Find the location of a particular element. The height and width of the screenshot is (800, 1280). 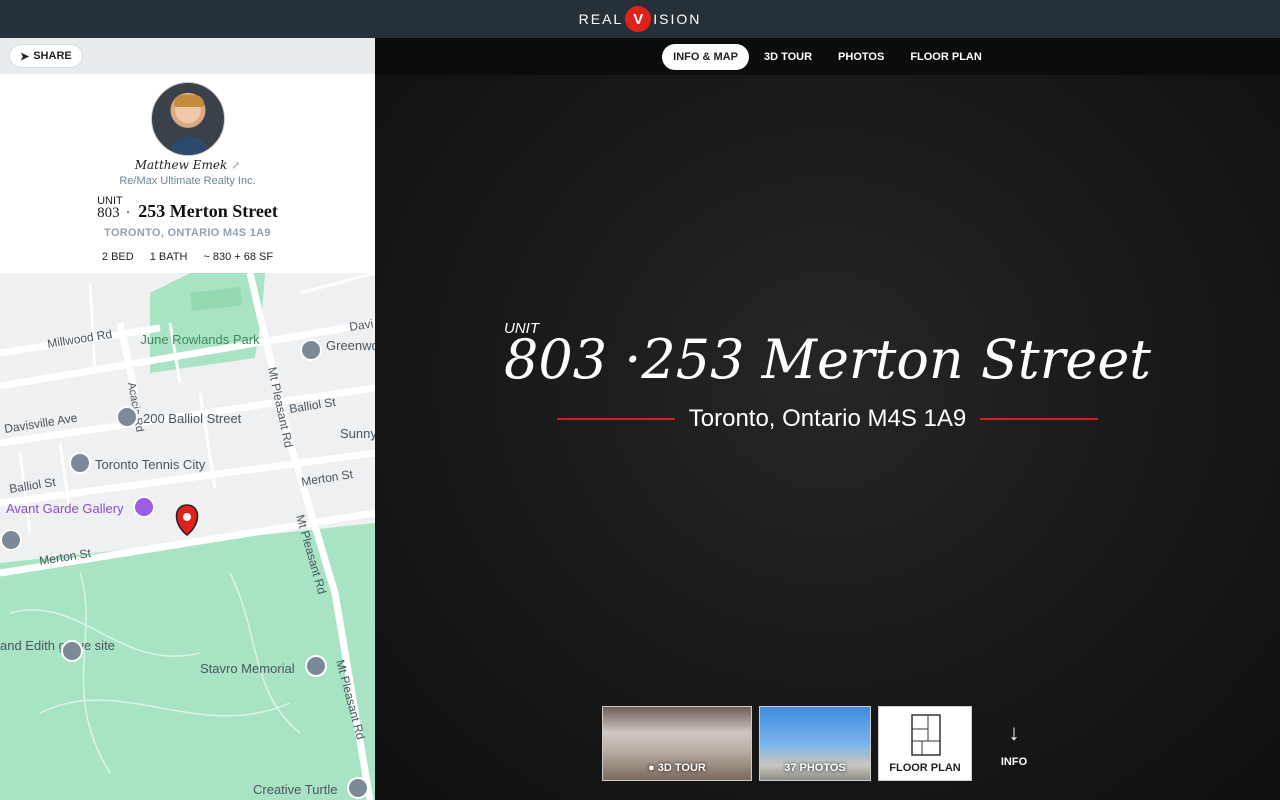

baths: 1 BATH is located at coordinates (168, 257).